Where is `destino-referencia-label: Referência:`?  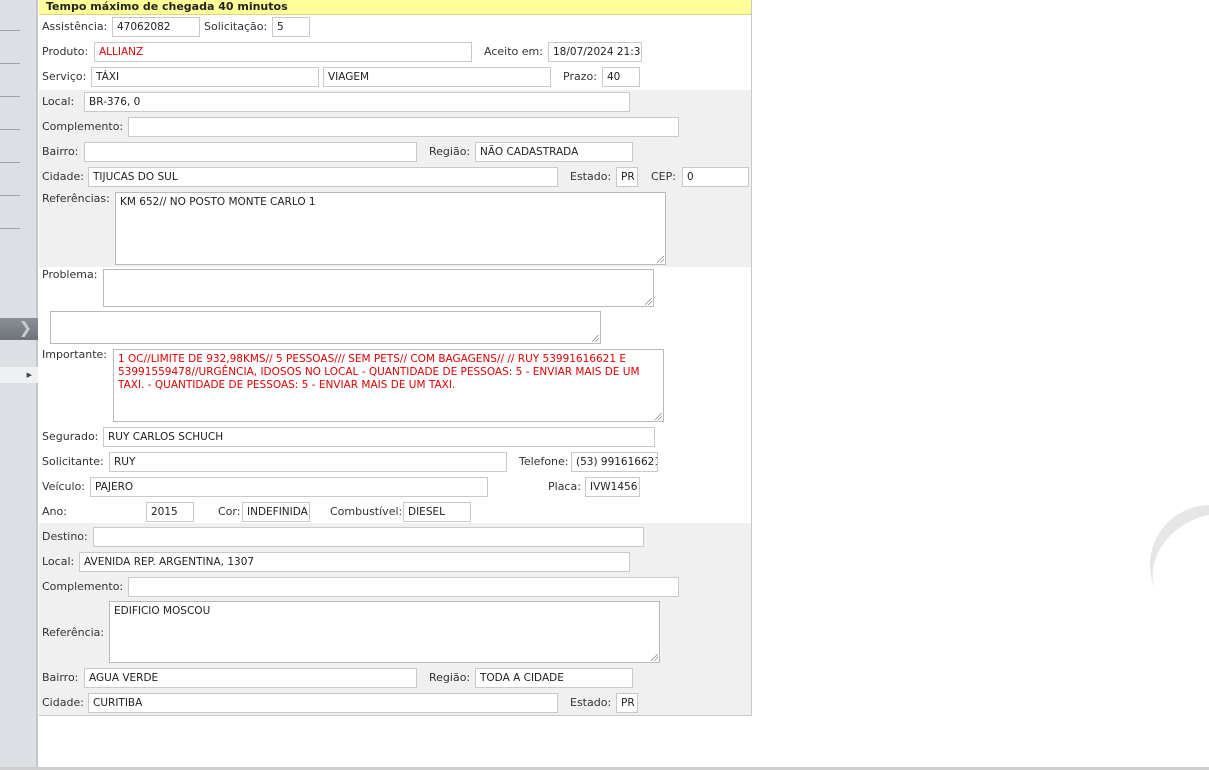 destino-referencia-label: Referência: is located at coordinates (73, 632).